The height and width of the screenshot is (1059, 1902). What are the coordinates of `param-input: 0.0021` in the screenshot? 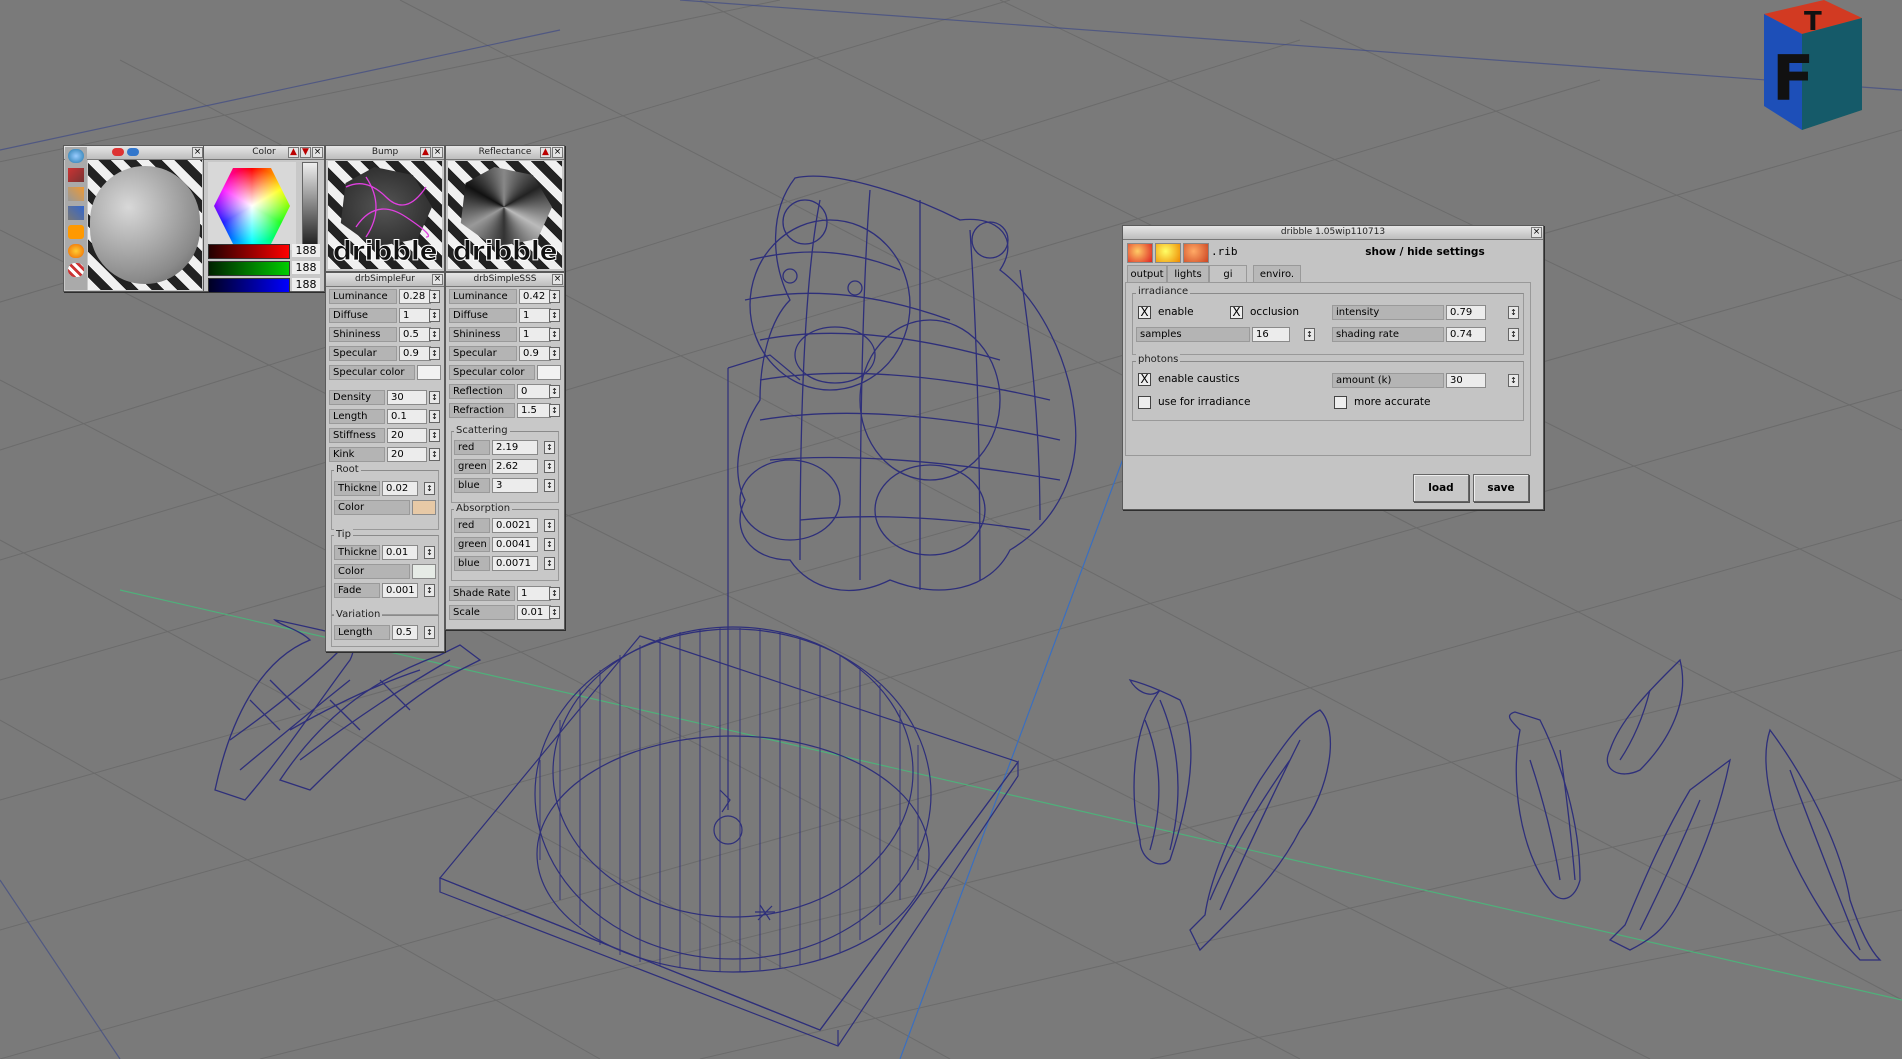 It's located at (515, 525).